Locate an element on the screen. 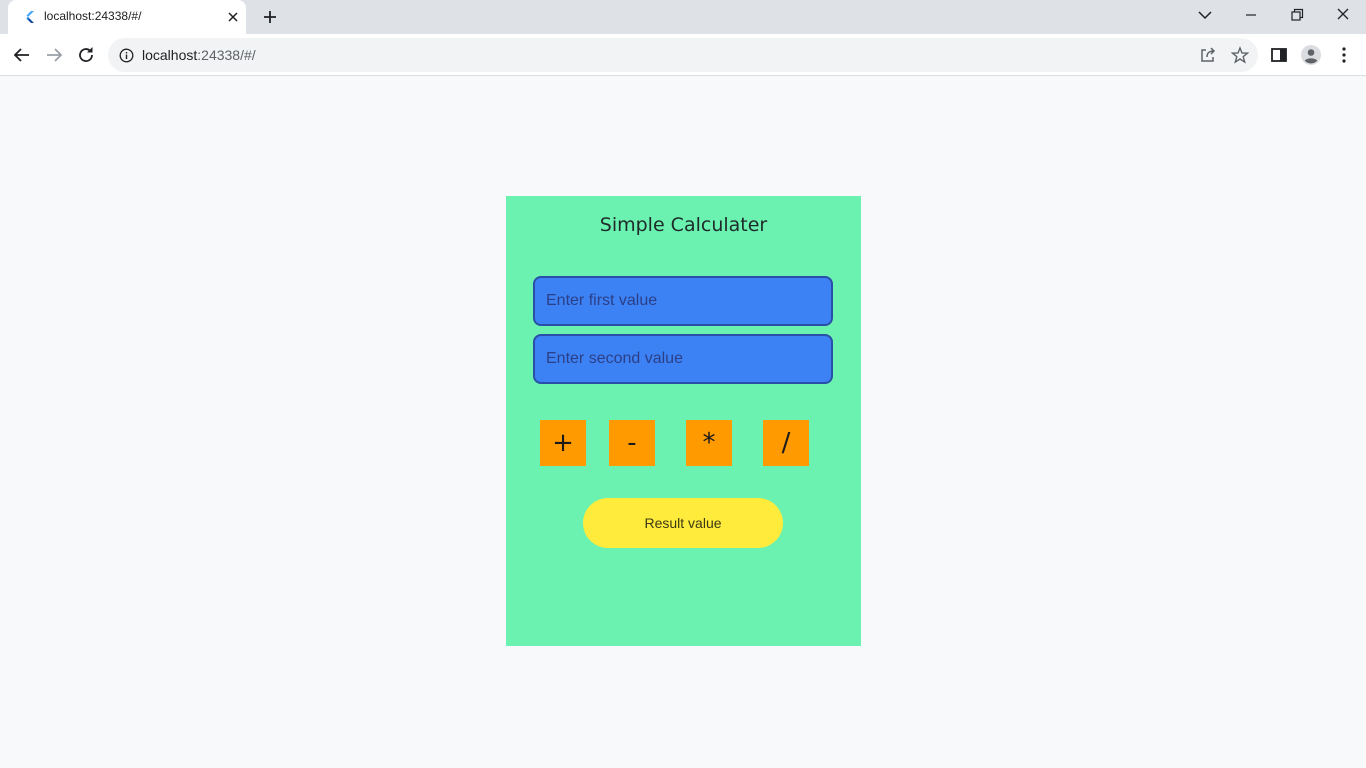 The width and height of the screenshot is (1366, 768). side-panel-icon is located at coordinates (1279, 55).